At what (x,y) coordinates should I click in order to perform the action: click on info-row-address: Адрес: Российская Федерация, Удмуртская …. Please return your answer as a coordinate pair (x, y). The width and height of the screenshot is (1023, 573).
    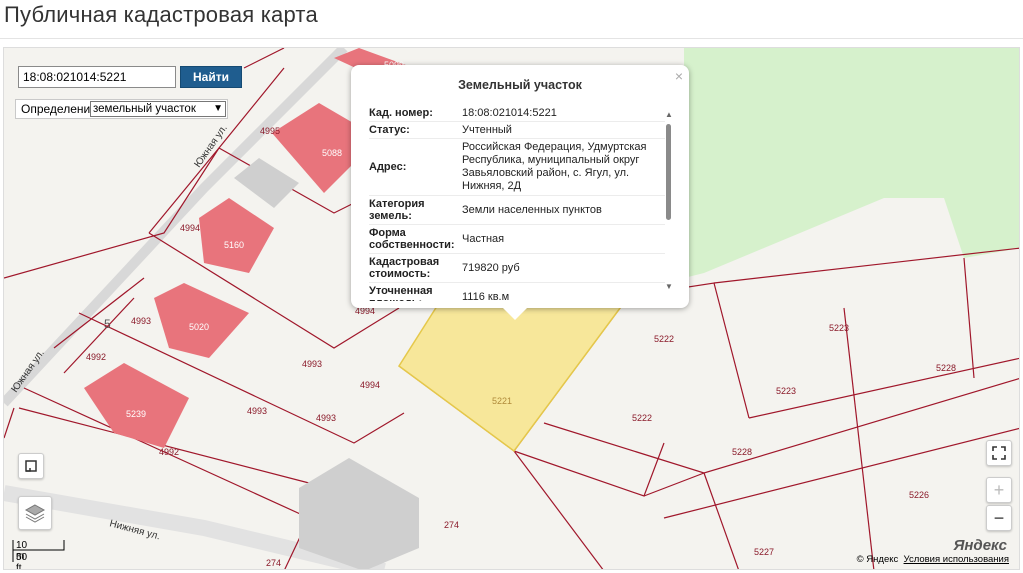
    Looking at the image, I should click on (517, 167).